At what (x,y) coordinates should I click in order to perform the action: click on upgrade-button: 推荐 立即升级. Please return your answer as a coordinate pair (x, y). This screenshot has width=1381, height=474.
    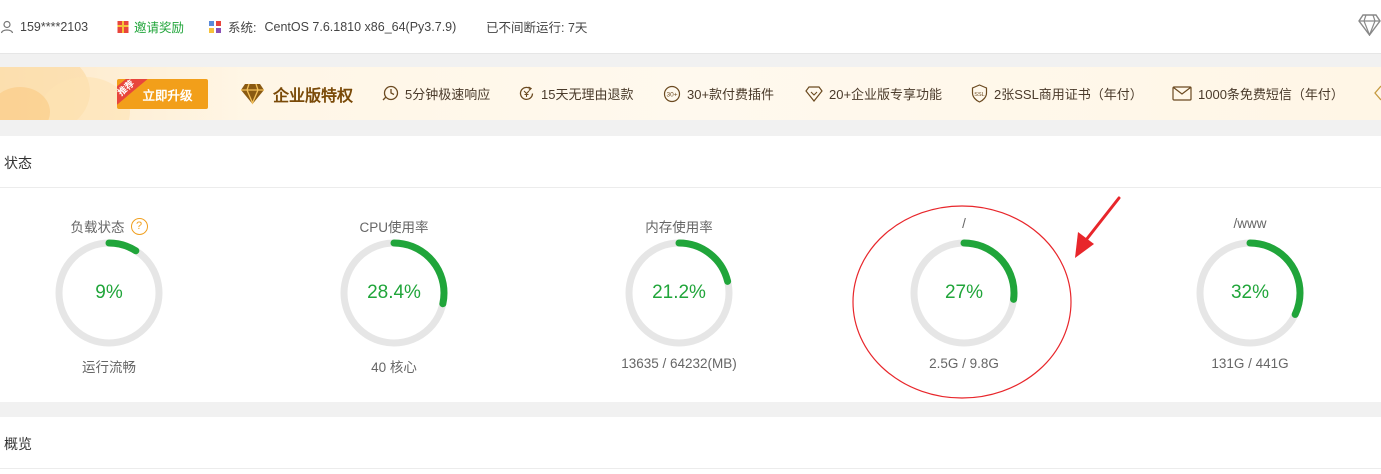
    Looking at the image, I should click on (162, 94).